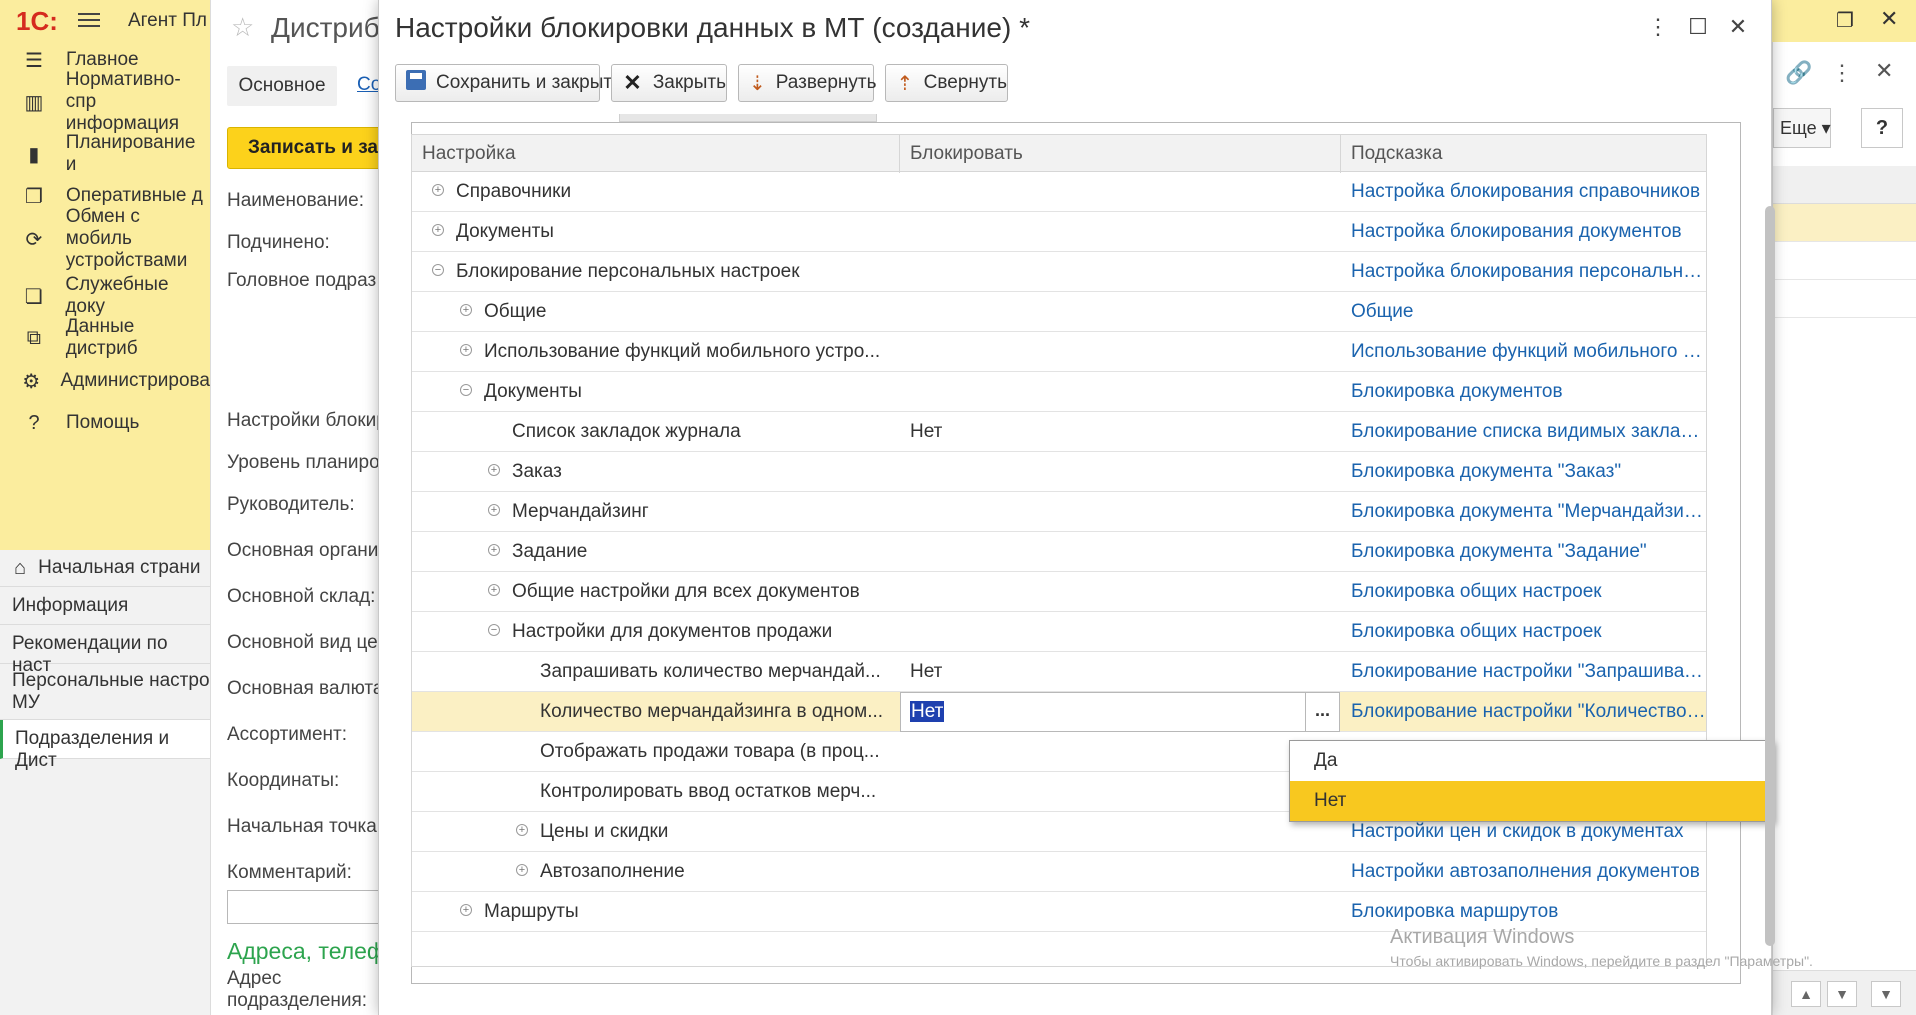  I want to click on tree-row: − Документы Блокировка документов, so click(1059, 392).